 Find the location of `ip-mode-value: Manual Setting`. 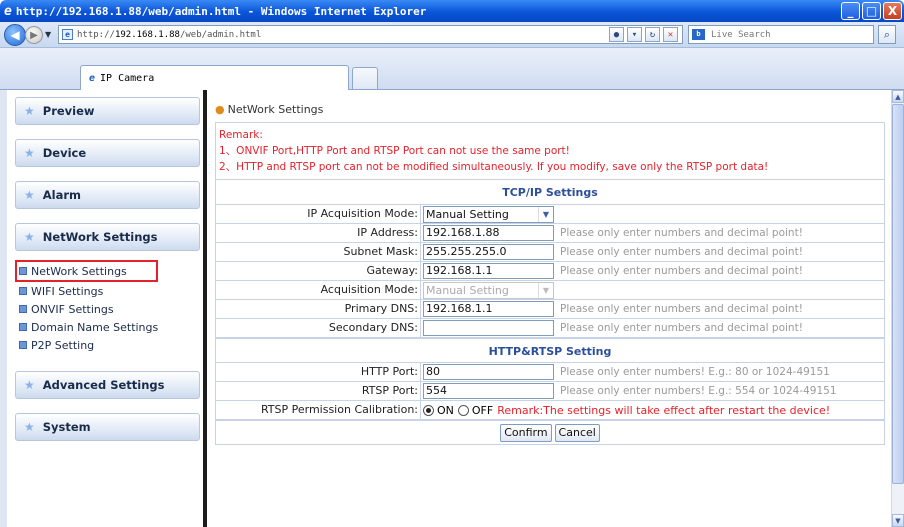

ip-mode-value: Manual Setting is located at coordinates (467, 214).